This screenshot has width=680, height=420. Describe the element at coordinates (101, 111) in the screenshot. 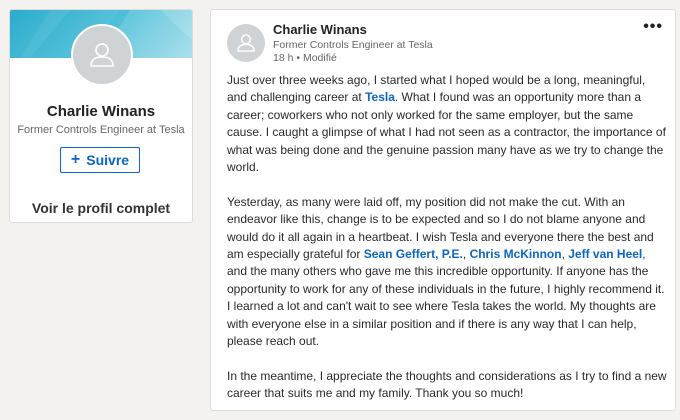

I see `profile-name: Charlie Winans` at that location.